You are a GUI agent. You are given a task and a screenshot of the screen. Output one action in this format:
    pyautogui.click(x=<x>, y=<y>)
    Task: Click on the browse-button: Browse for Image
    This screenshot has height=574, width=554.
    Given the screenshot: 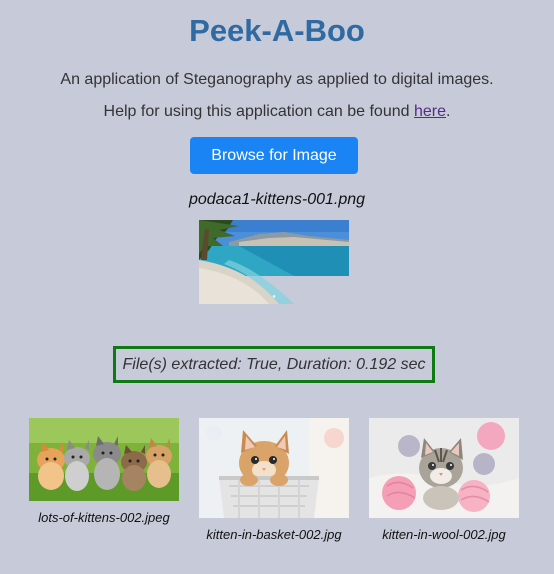 What is the action you would take?
    pyautogui.click(x=274, y=155)
    